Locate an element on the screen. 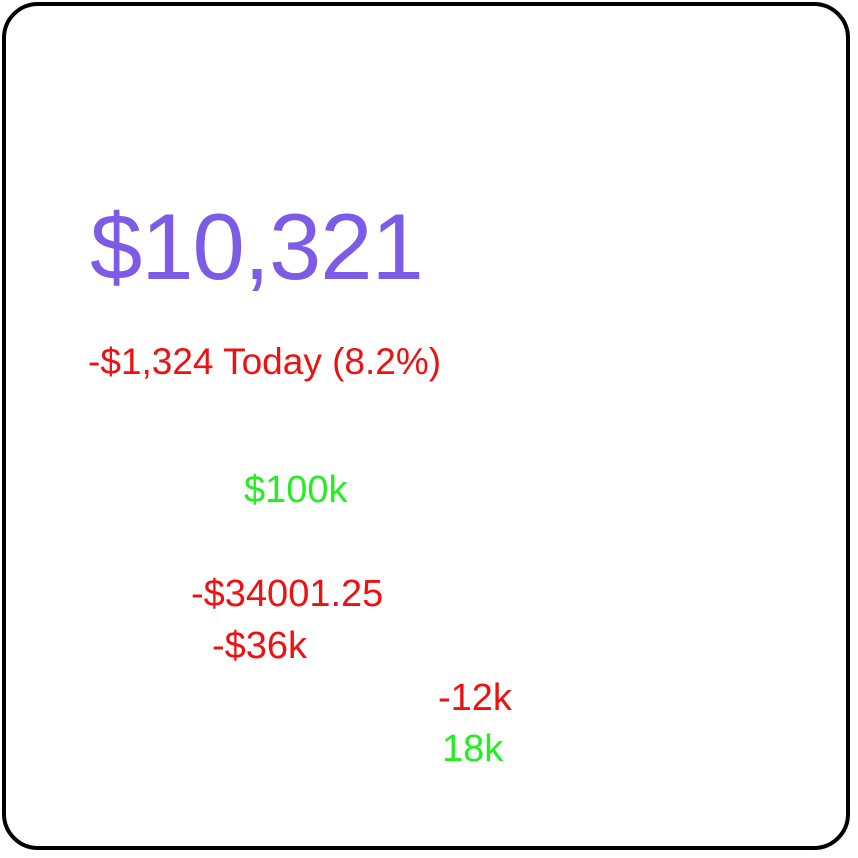  daily-change: -$1,324 Today (8.2%) is located at coordinates (265, 361).